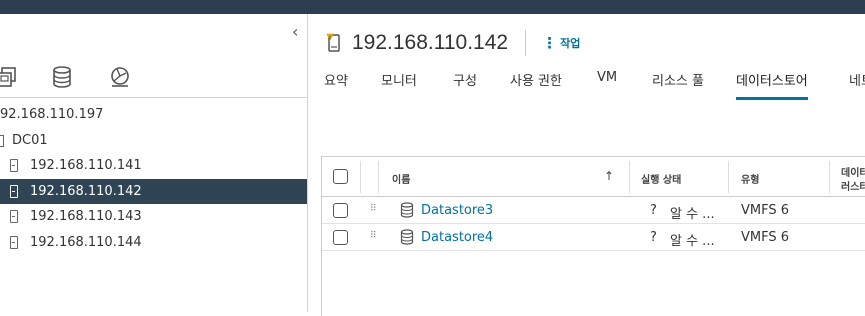 The image size is (865, 316). I want to click on sort-ascending-icon: ↑, so click(609, 176).